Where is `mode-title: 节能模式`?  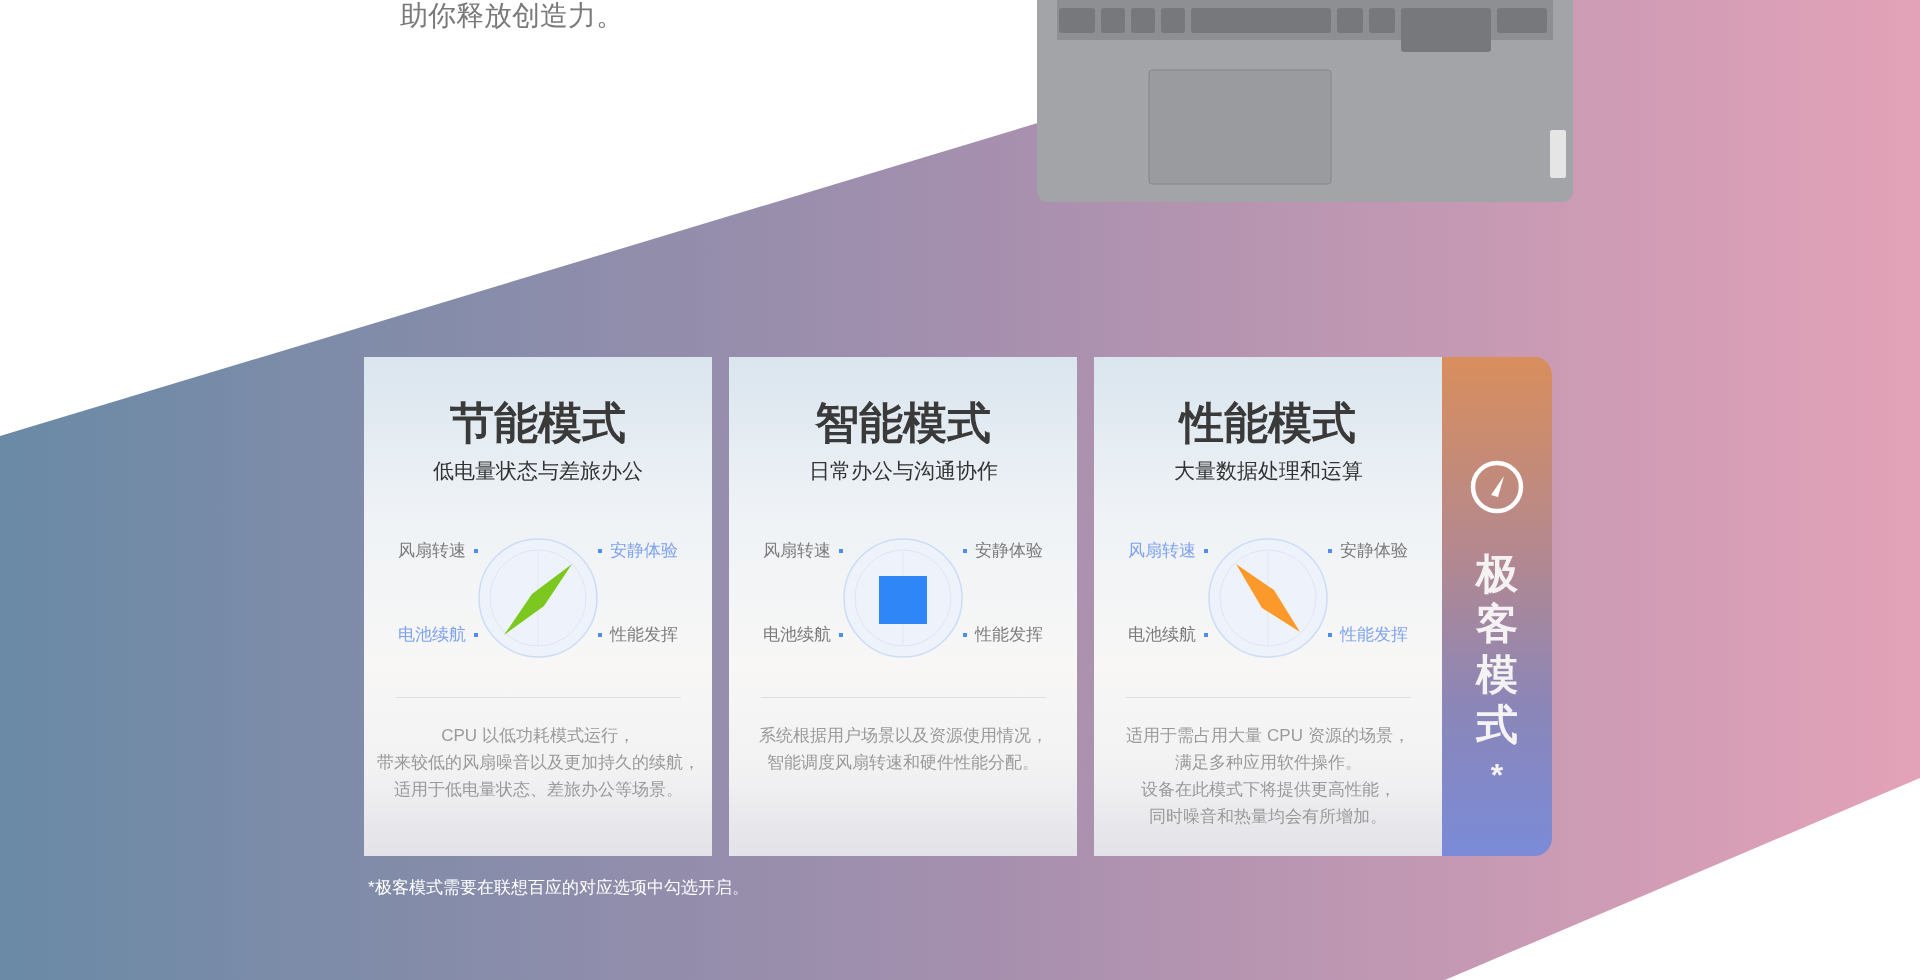 mode-title: 节能模式 is located at coordinates (538, 423).